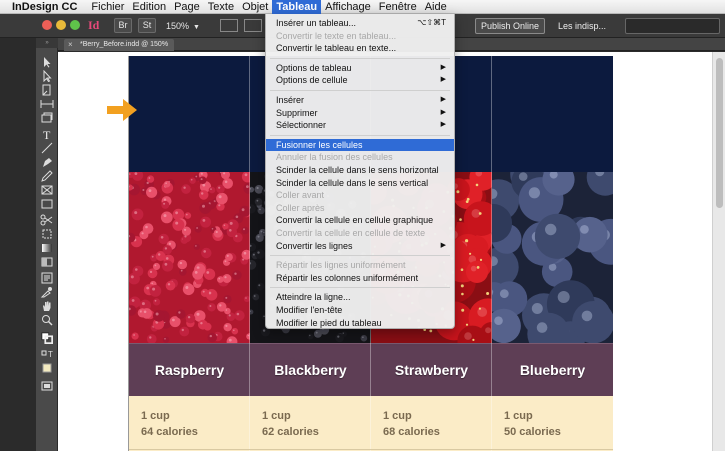 This screenshot has width=725, height=451. What do you see at coordinates (290, 100) in the screenshot?
I see `menu-item-label: Insérer` at bounding box center [290, 100].